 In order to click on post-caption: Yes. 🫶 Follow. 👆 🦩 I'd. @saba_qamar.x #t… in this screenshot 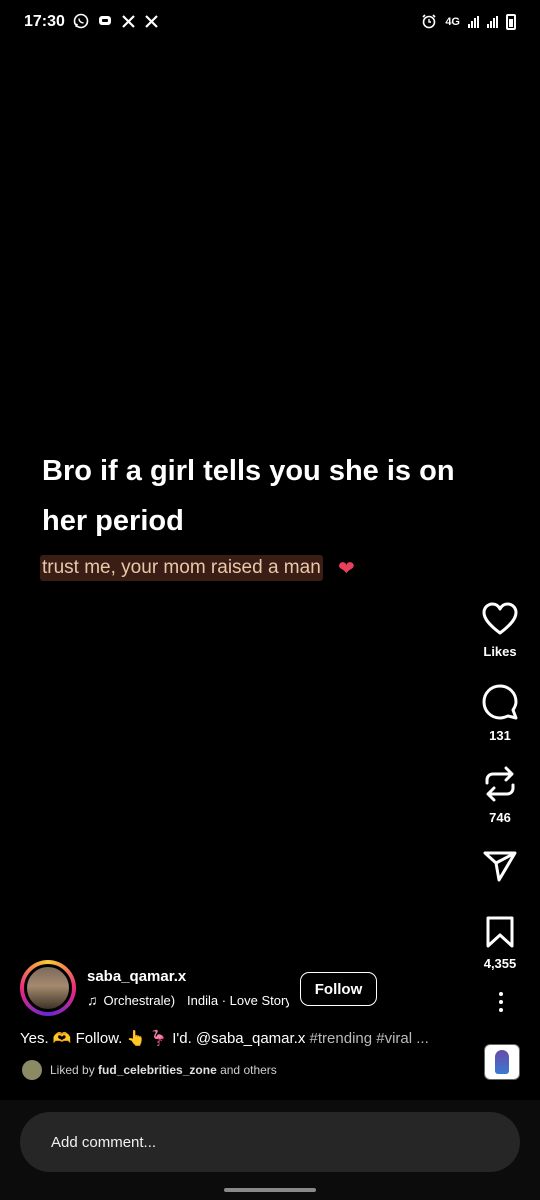, I will do `click(224, 1038)`.